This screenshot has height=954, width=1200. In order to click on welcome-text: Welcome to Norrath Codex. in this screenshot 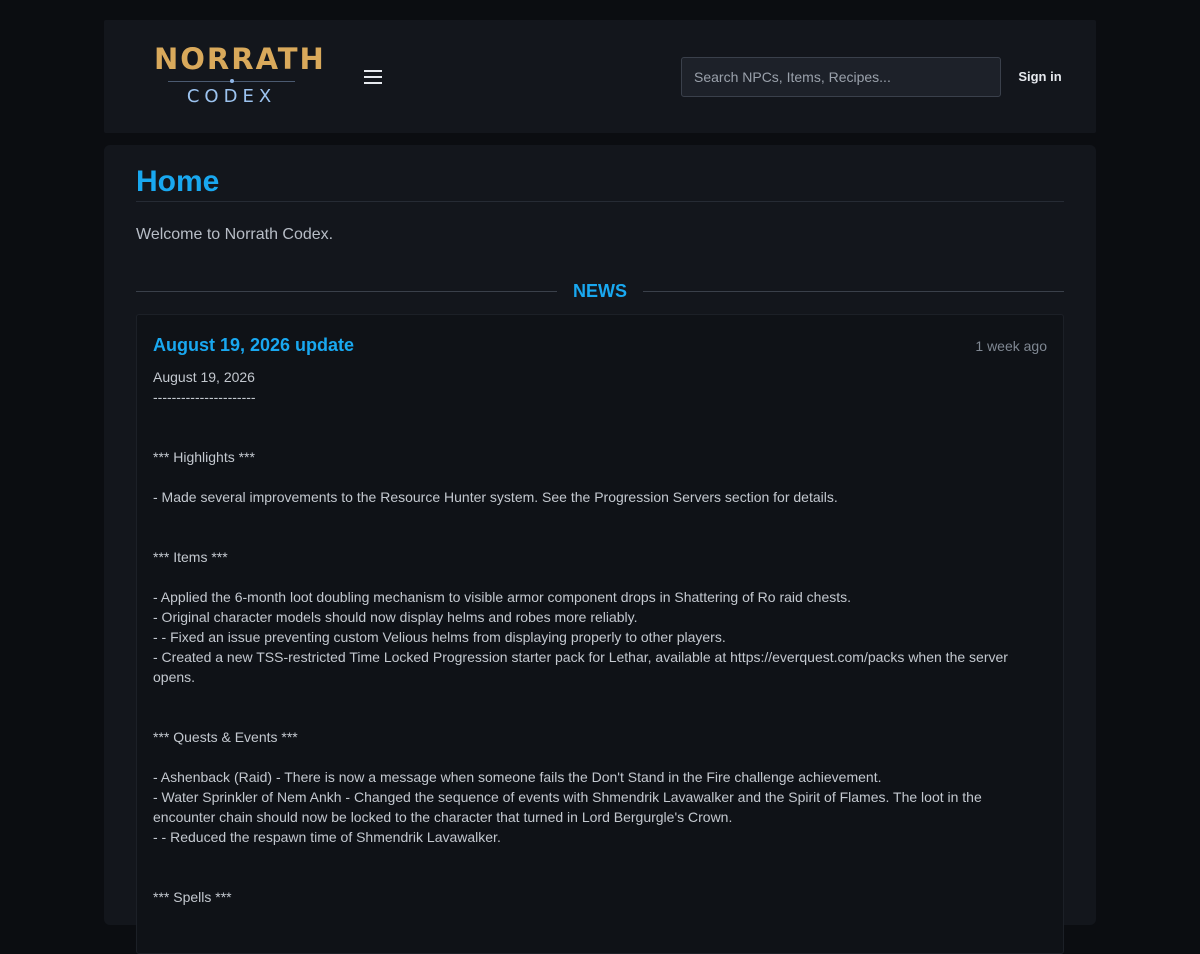, I will do `click(235, 234)`.